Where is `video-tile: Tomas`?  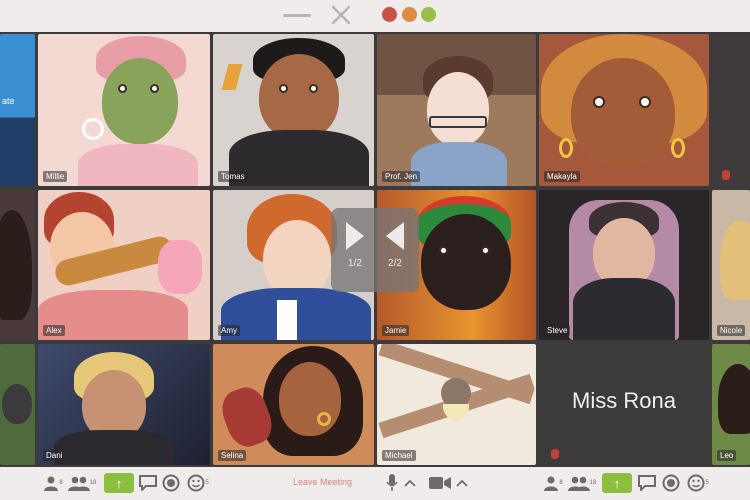 video-tile: Tomas is located at coordinates (293, 110).